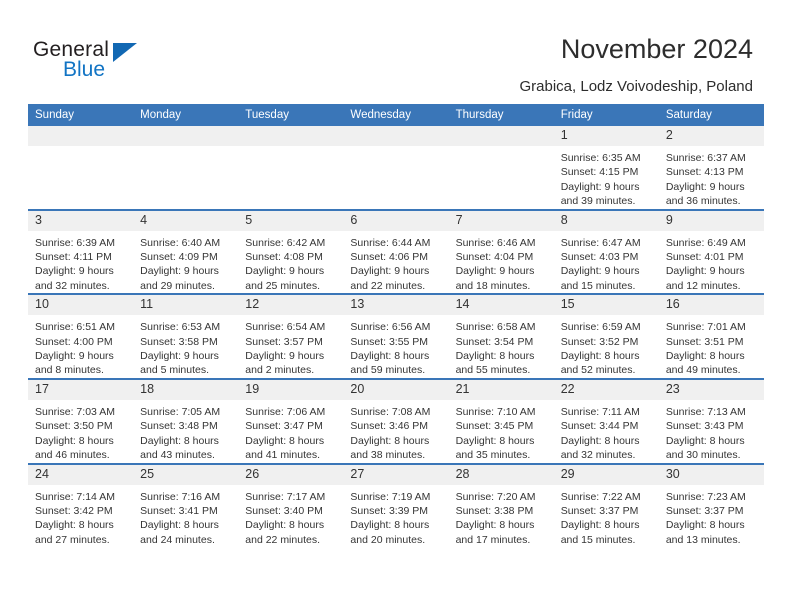 The image size is (792, 612). I want to click on day-detail-sunrise: Sunrise: 7:10 AM, so click(495, 411).